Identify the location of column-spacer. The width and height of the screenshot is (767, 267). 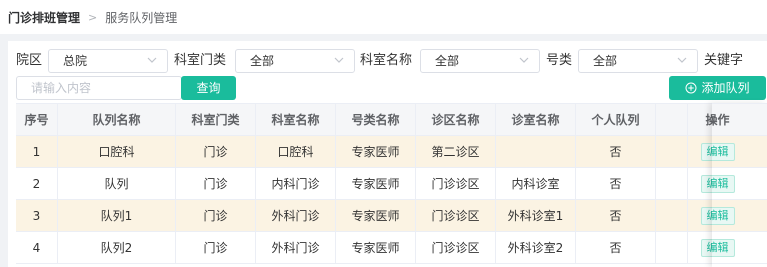
(672, 119).